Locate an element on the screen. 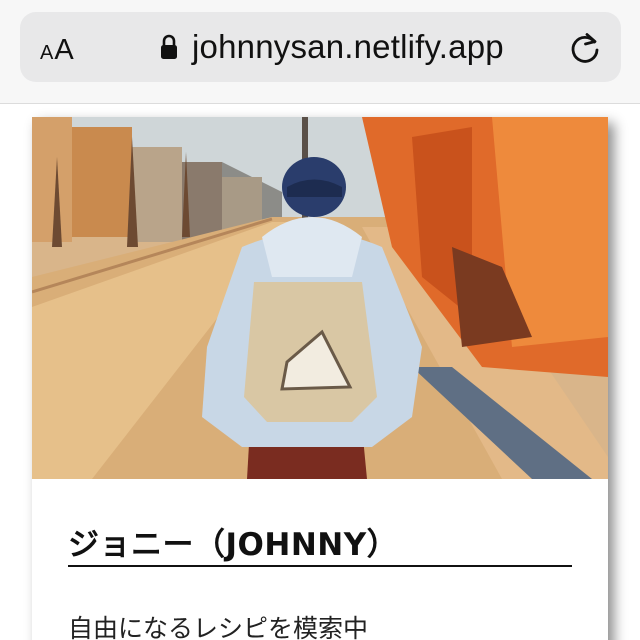 Image resolution: width=640 pixels, height=640 pixels. url-text: johnnysan.netlify.app is located at coordinates (348, 46).